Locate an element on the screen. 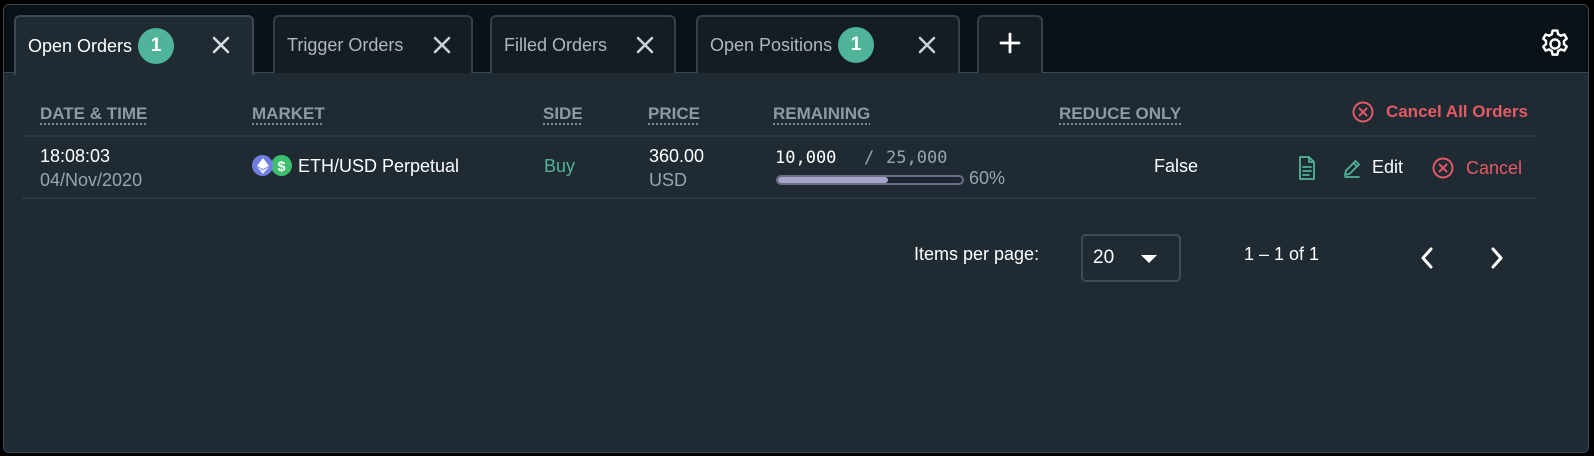 Image resolution: width=1594 pixels, height=456 pixels. edit-order-button: Edit is located at coordinates (1372, 167).